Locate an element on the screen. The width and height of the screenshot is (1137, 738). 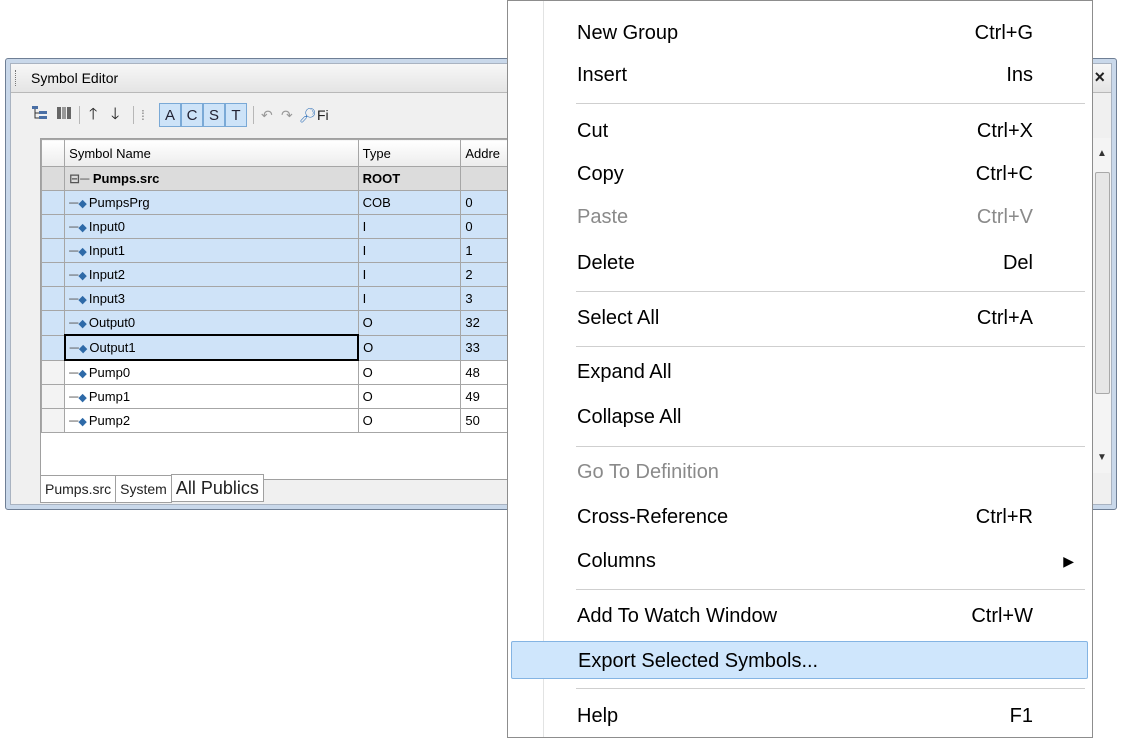
menu-item-label: Paste is located at coordinates (603, 217).